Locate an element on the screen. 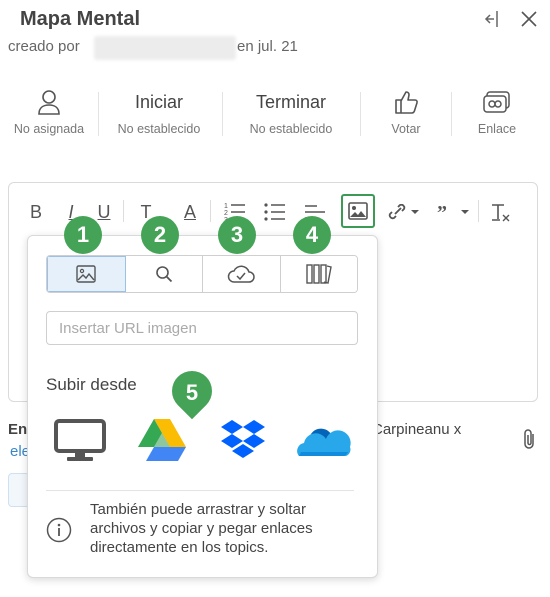 The image size is (550, 597). page-title: Mapa Mental is located at coordinates (80, 19).